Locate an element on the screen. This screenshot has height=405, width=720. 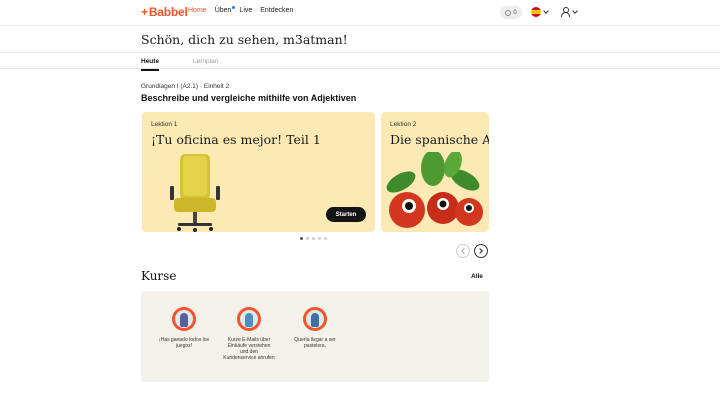
top-navigation: +Babbel Home Üben Live Entdecken 0 is located at coordinates (360, 13).